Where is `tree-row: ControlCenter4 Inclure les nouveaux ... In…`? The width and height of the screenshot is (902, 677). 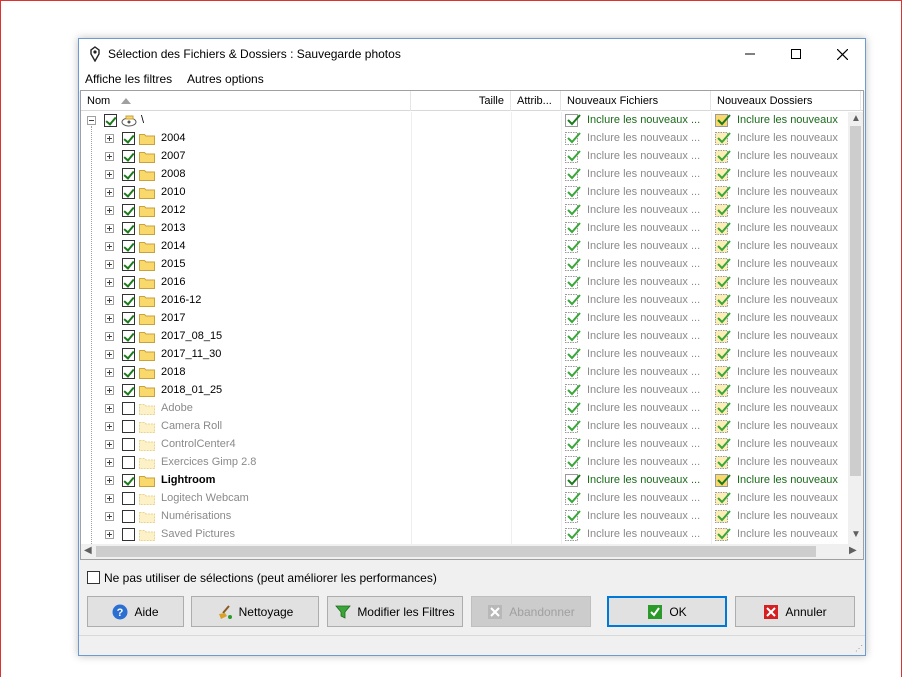
tree-row: ControlCenter4 Inclure les nouveaux ... In… is located at coordinates (464, 445).